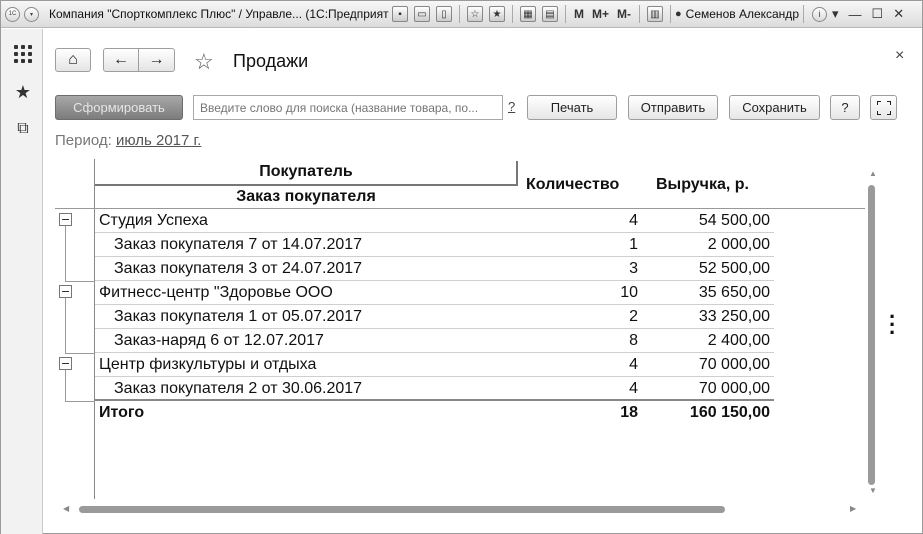 This screenshot has height=534, width=923. I want to click on header-order: Заказ покупателя, so click(306, 196).